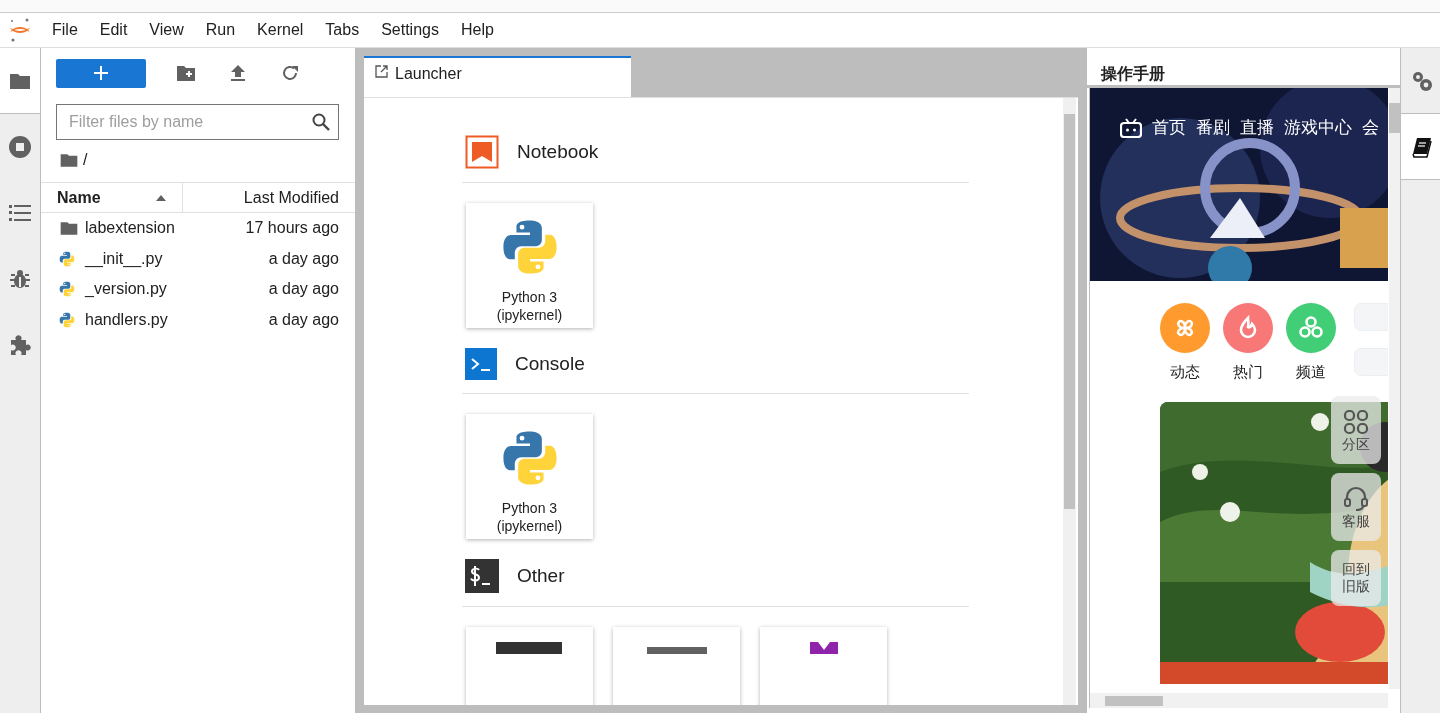 The height and width of the screenshot is (713, 1440). I want to click on menu-item: Edit, so click(113, 30).